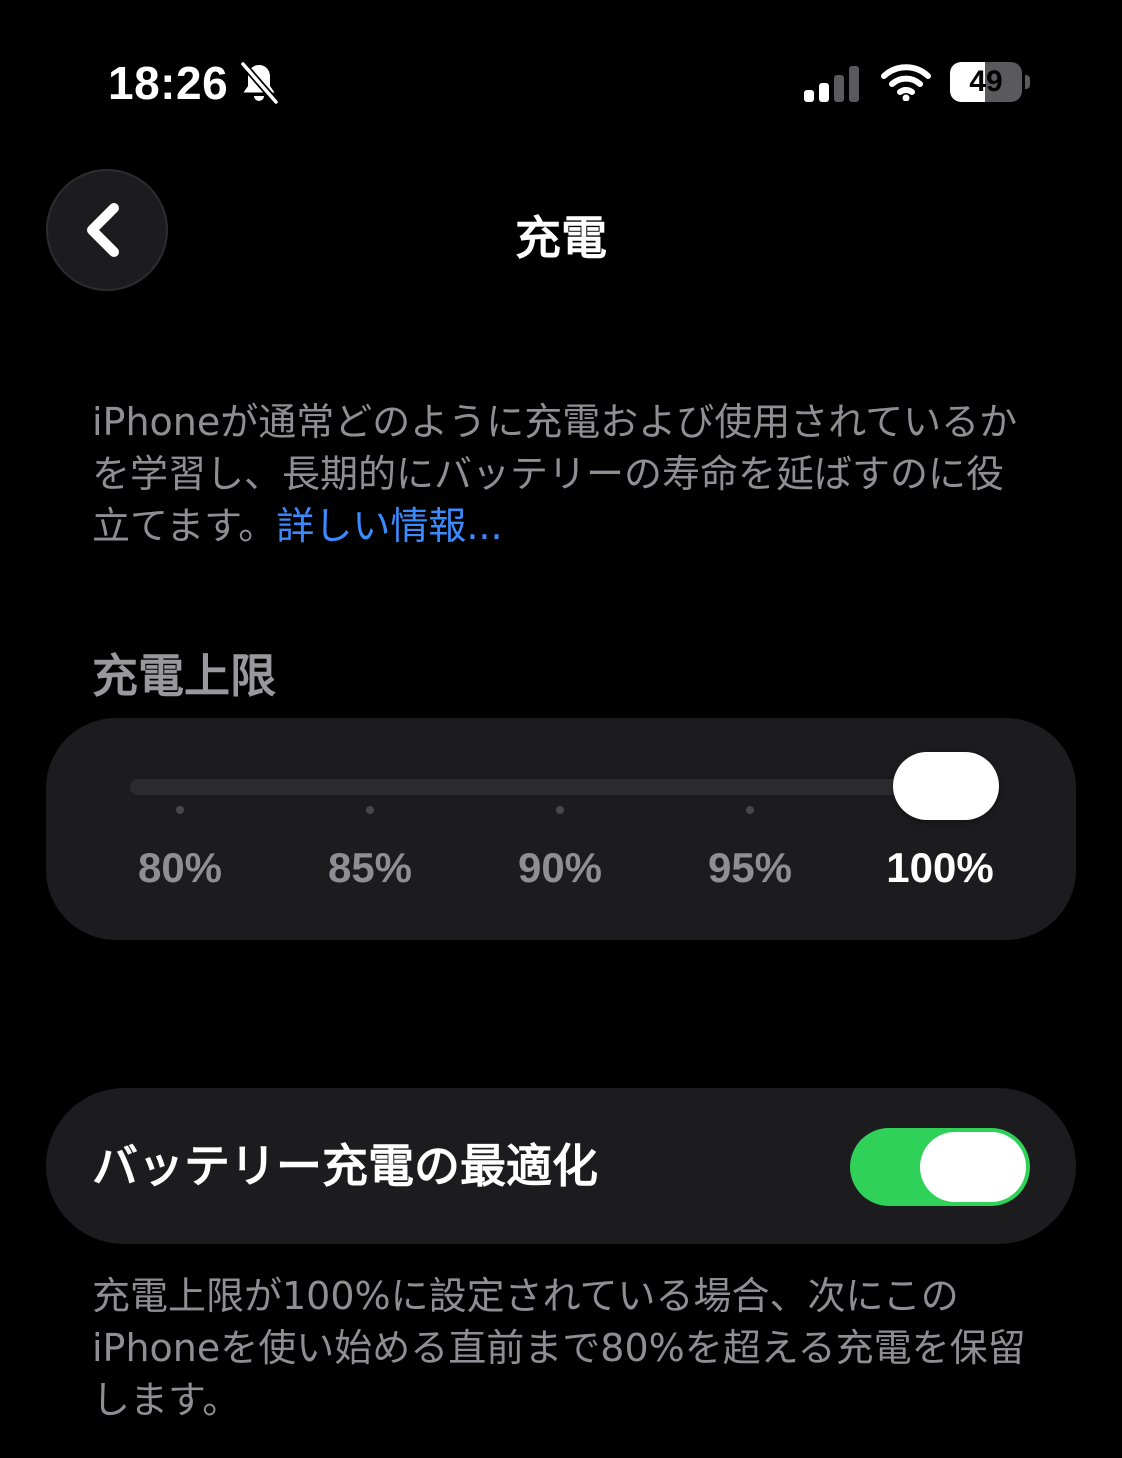  I want to click on battery-body: 49, so click(986, 82).